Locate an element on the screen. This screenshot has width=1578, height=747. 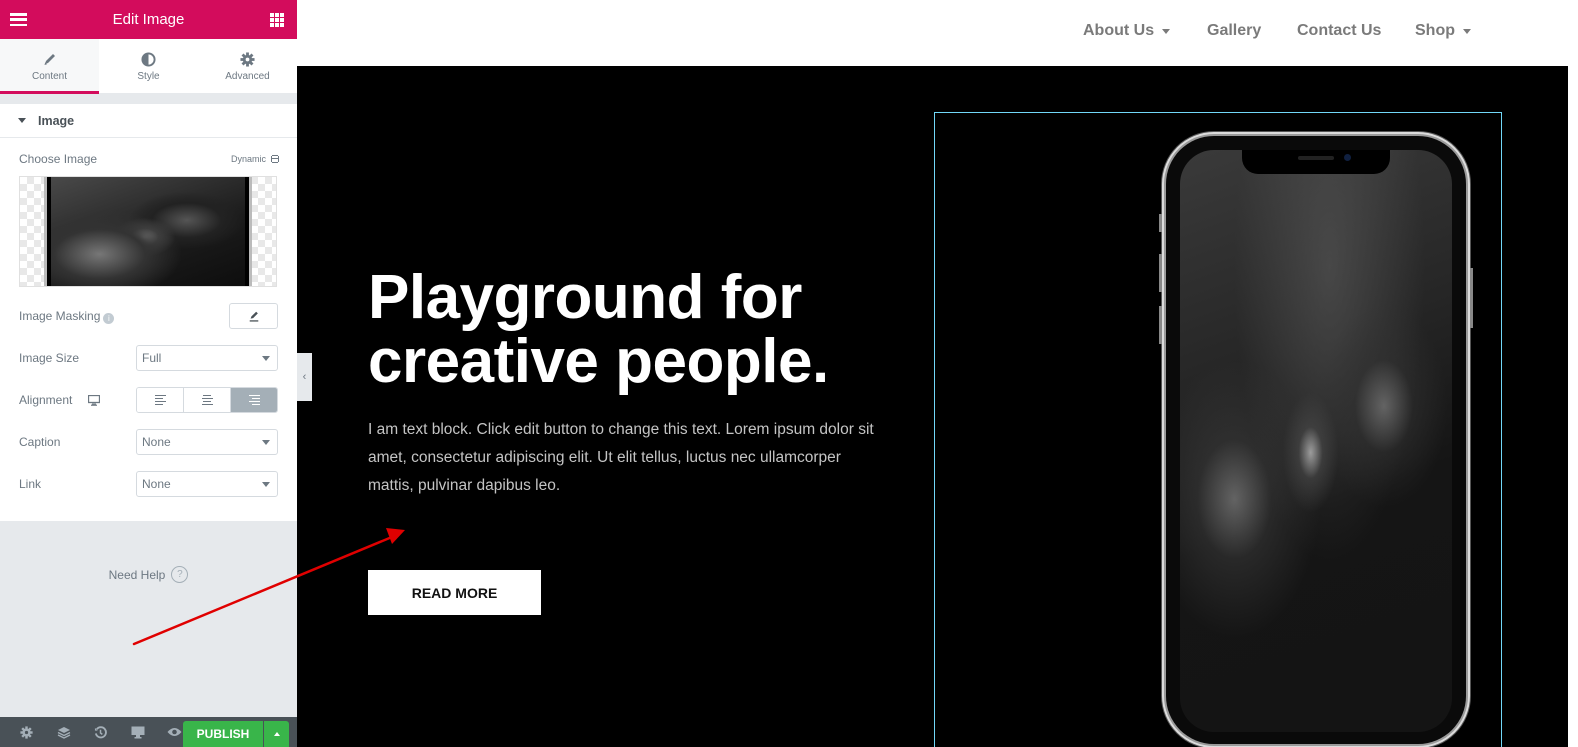
nav-contact-us: Contact Us is located at coordinates (1339, 31).